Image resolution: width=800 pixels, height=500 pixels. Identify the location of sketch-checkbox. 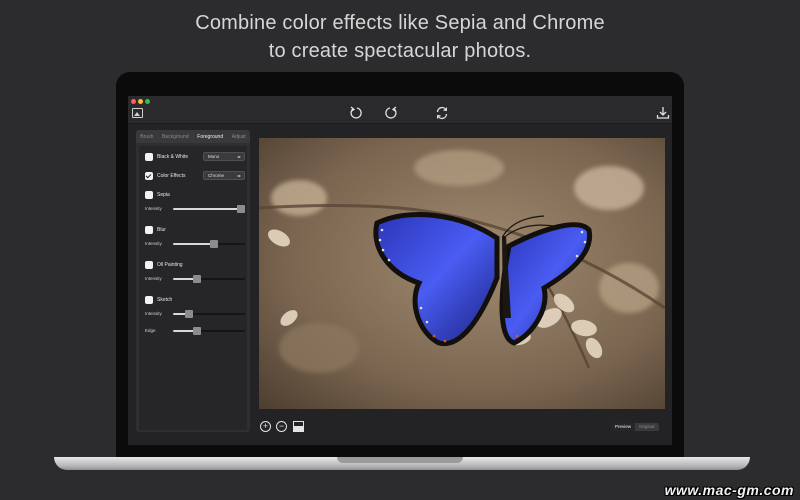
(149, 300).